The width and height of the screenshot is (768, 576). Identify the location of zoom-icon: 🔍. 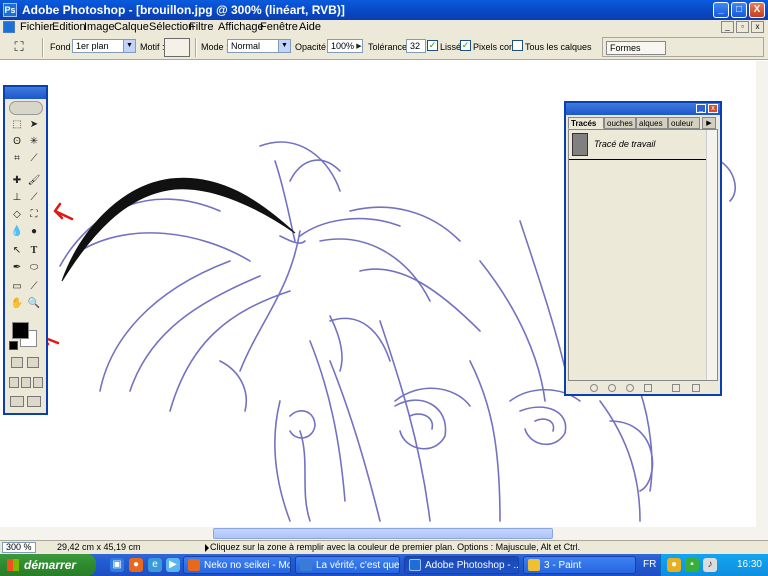
(34, 304).